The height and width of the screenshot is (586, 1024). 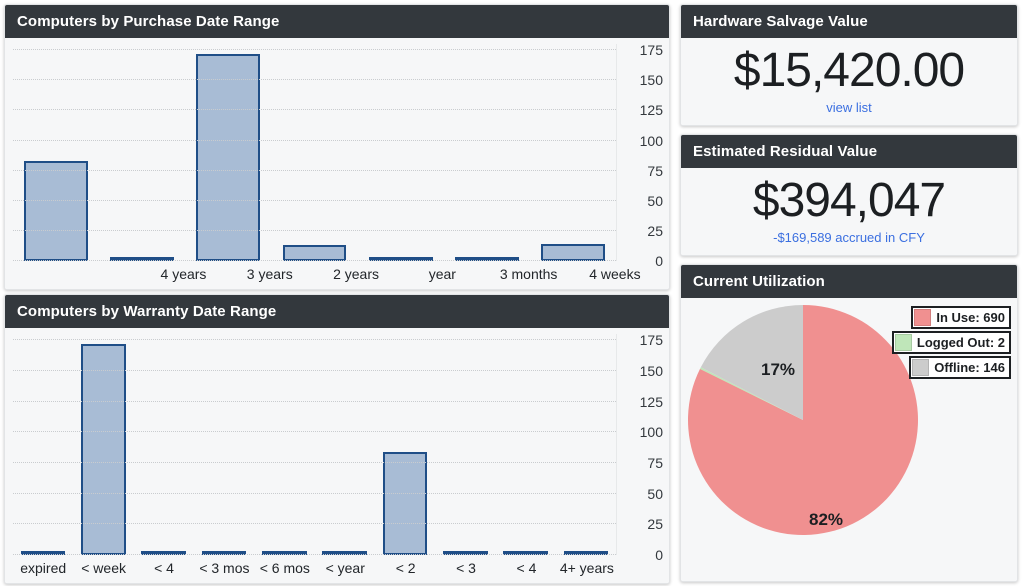 What do you see at coordinates (960, 343) in the screenshot?
I see `legend-label: Logged Out: 2` at bounding box center [960, 343].